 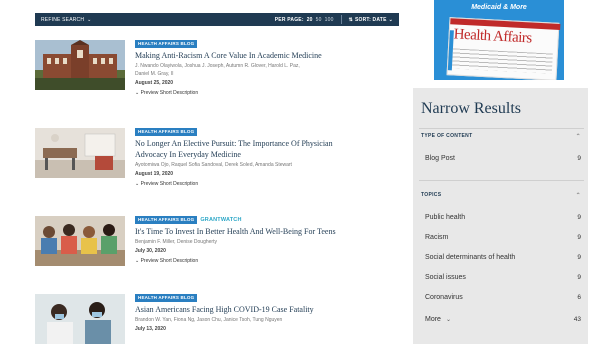 I want to click on per-page-option-100: 100, so click(x=329, y=20).